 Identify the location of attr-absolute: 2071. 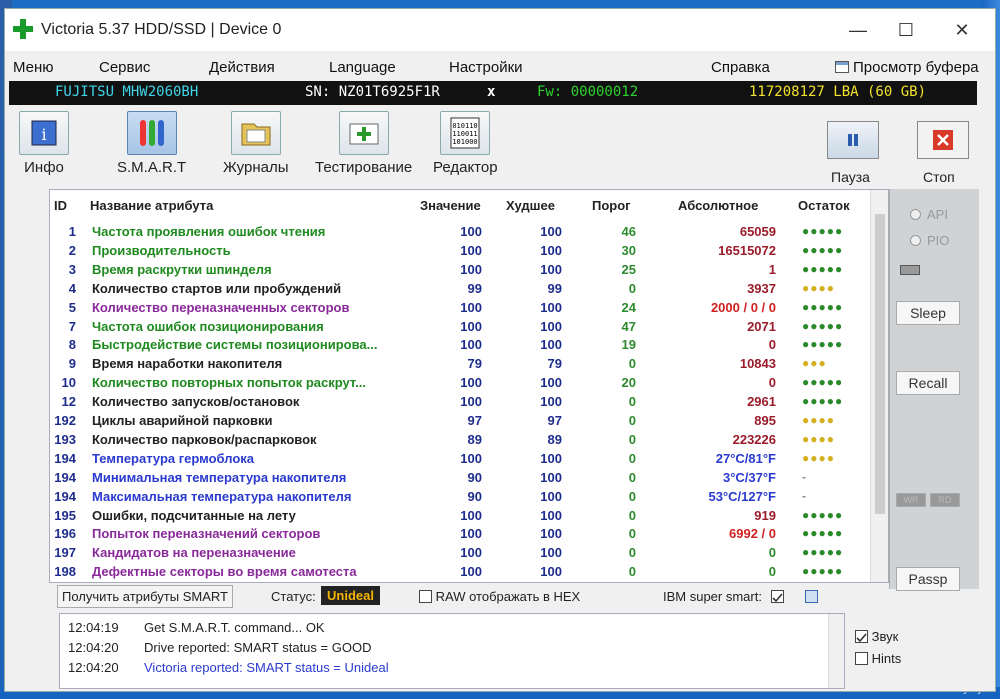
(761, 326).